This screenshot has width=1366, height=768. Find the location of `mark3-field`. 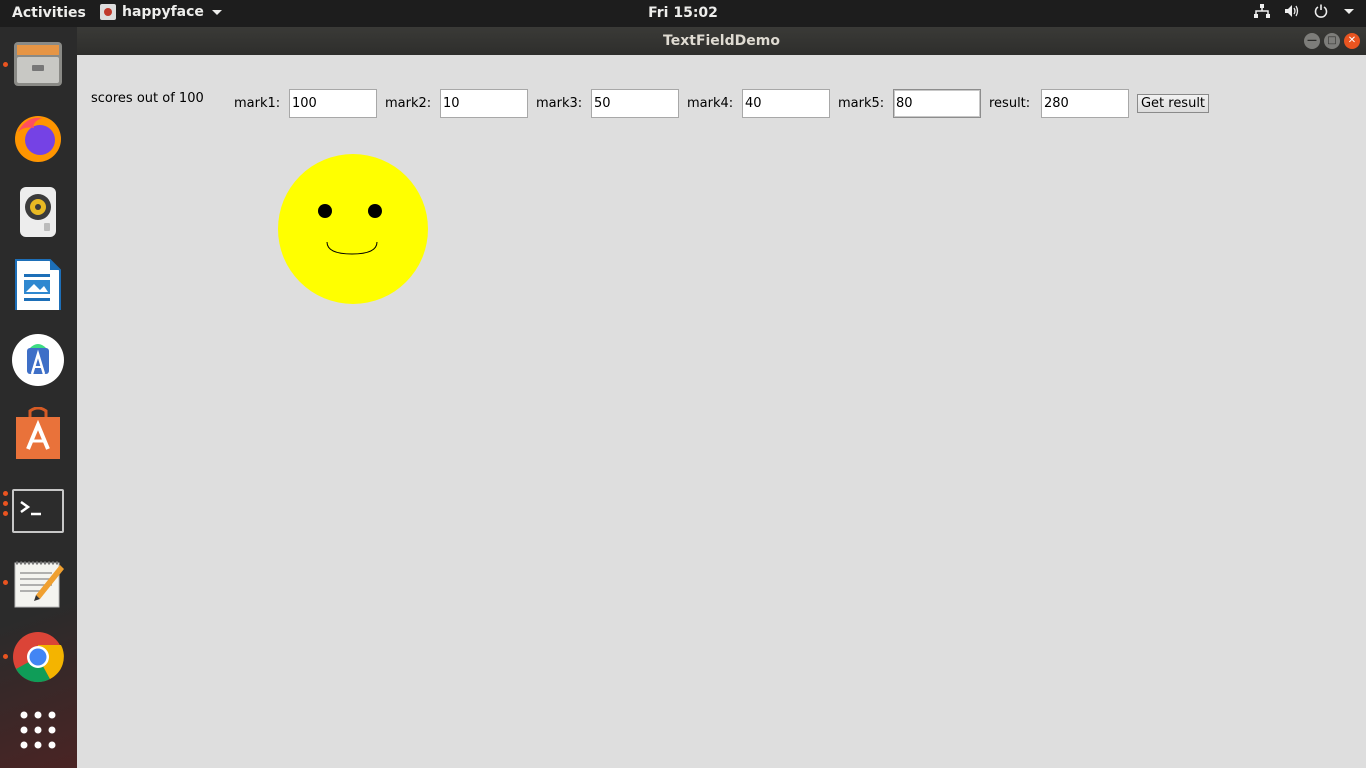

mark3-field is located at coordinates (635, 103).